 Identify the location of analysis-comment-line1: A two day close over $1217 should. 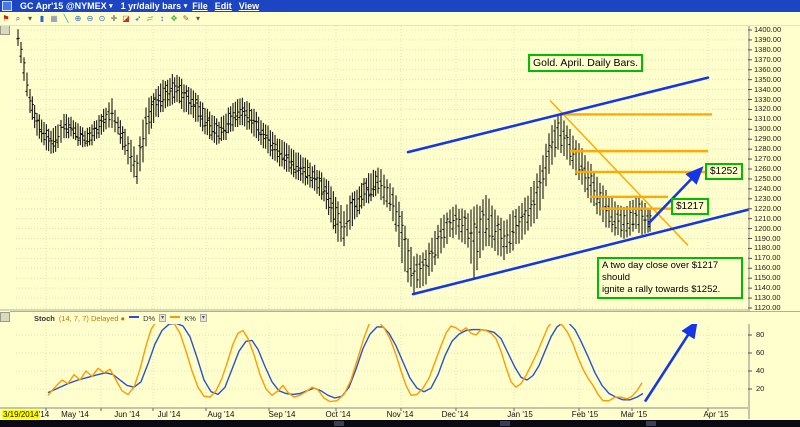
(660, 271).